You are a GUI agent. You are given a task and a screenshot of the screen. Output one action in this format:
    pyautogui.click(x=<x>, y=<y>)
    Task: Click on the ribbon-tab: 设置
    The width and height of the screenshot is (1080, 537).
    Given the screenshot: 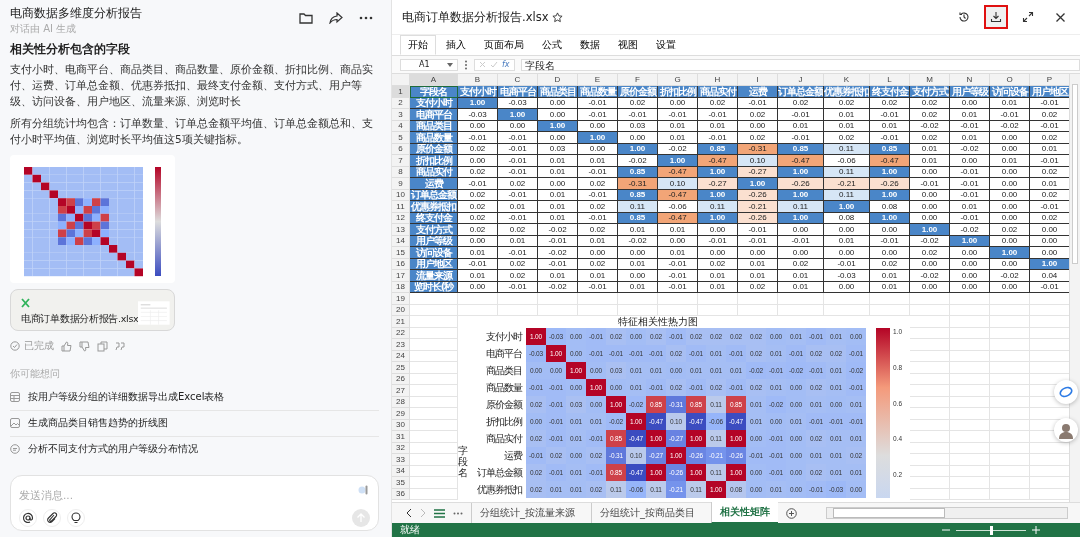 What is the action you would take?
    pyautogui.click(x=666, y=45)
    